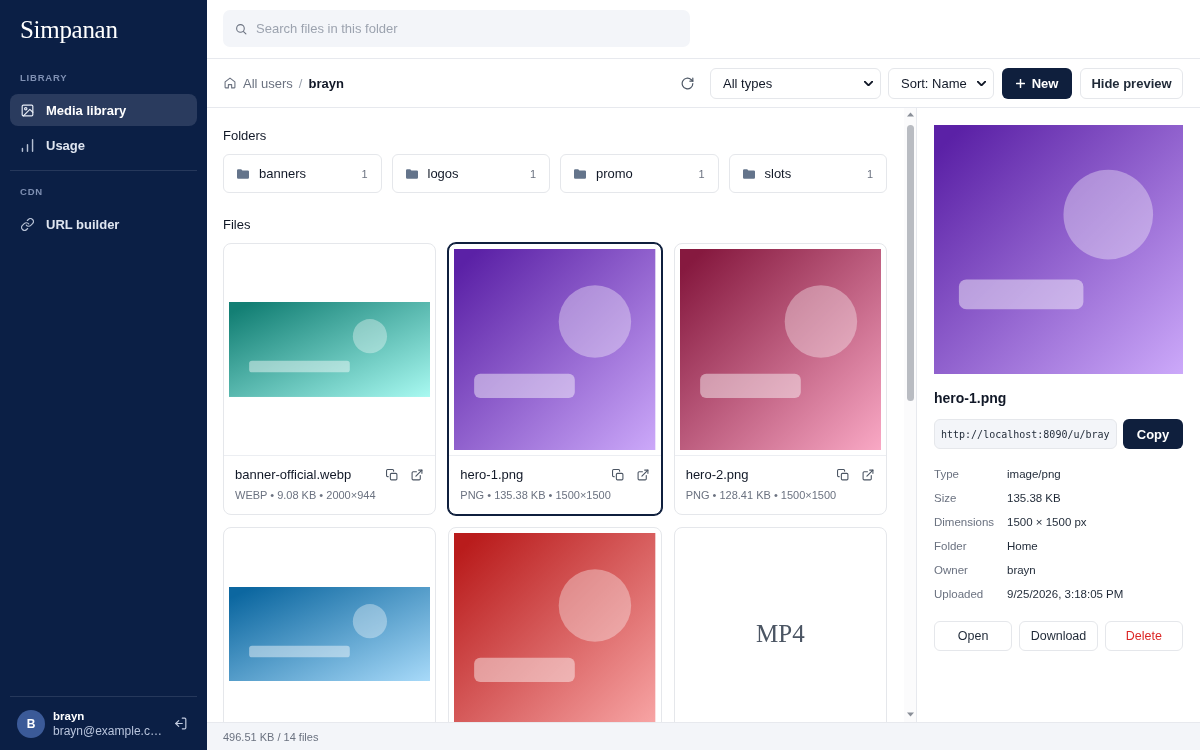  What do you see at coordinates (717, 475) in the screenshot?
I see `file-name: hero-2.png` at bounding box center [717, 475].